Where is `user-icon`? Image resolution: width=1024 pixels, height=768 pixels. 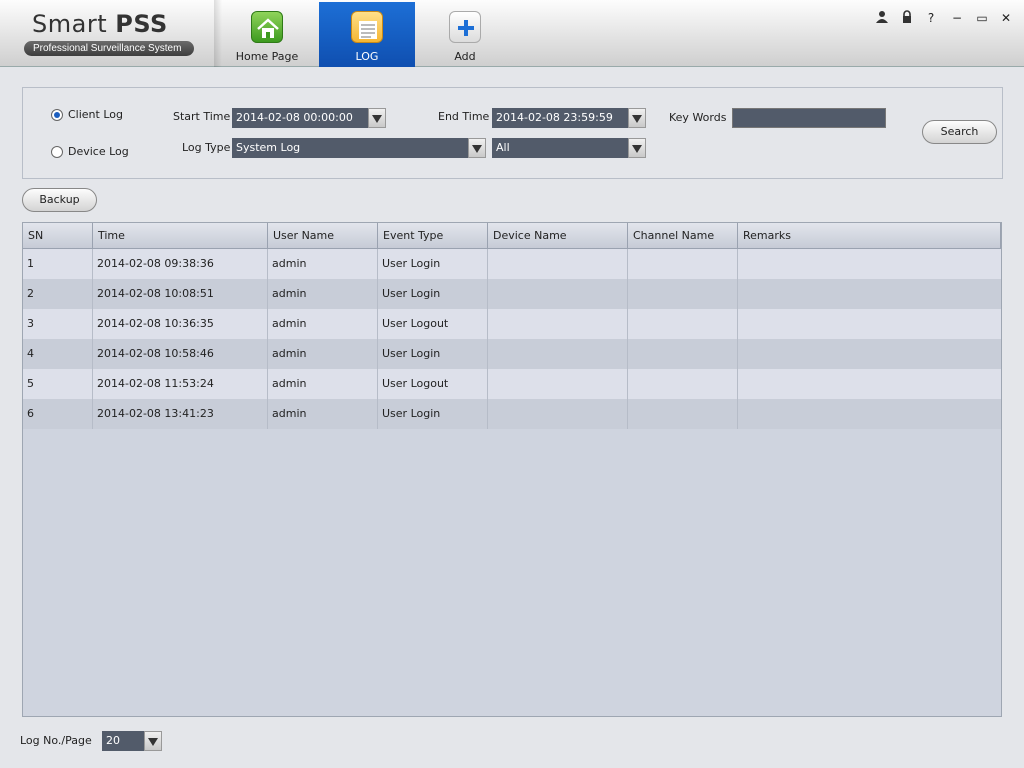 user-icon is located at coordinates (882, 18).